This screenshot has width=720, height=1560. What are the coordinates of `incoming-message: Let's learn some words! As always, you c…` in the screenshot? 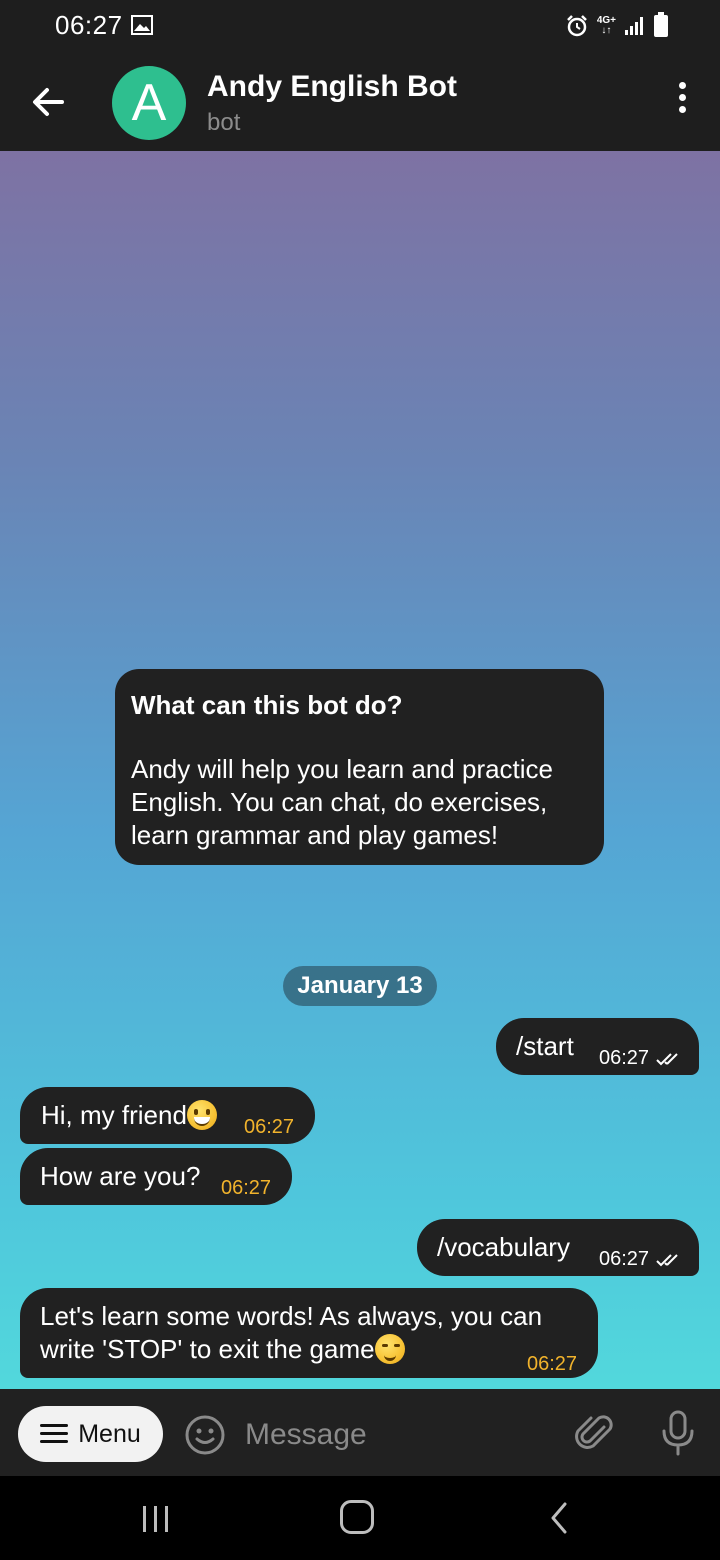 It's located at (309, 1333).